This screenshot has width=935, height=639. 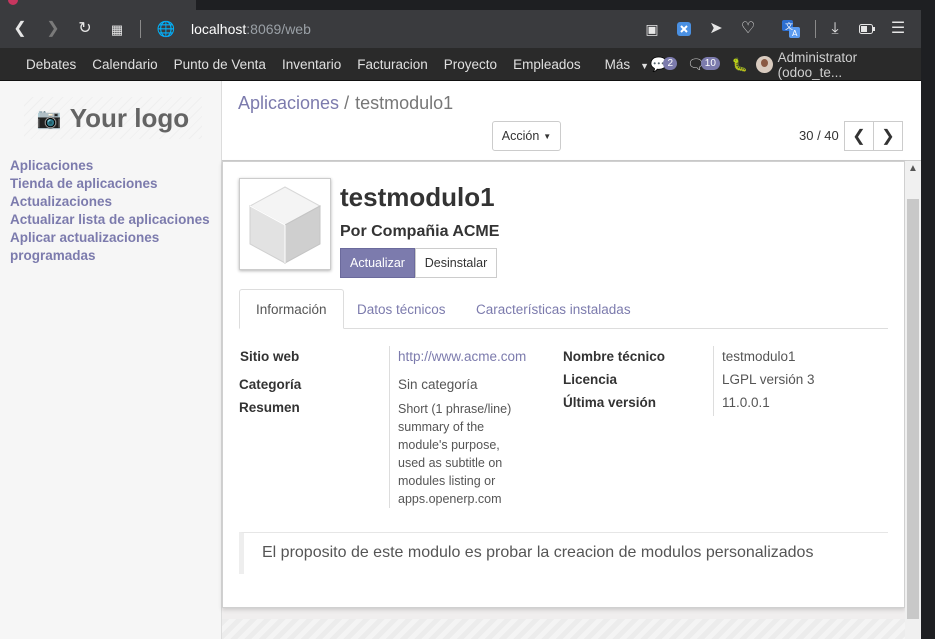 I want to click on sidebar-item-programadas: programadas, so click(x=112, y=256).